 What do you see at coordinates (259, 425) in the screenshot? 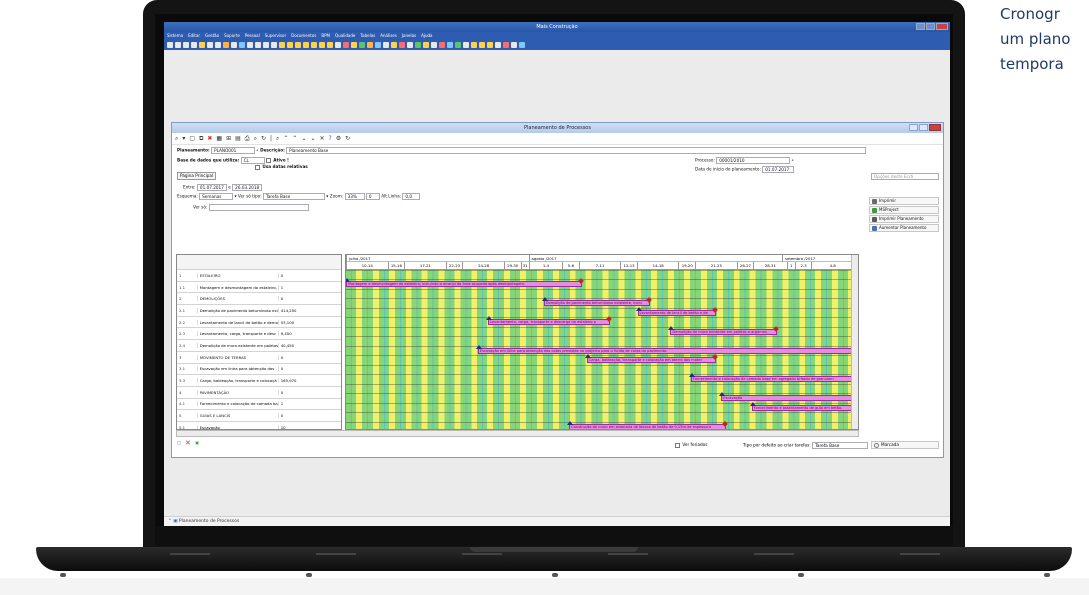
I see `table-row: 5.1 Escavação 10` at bounding box center [259, 425].